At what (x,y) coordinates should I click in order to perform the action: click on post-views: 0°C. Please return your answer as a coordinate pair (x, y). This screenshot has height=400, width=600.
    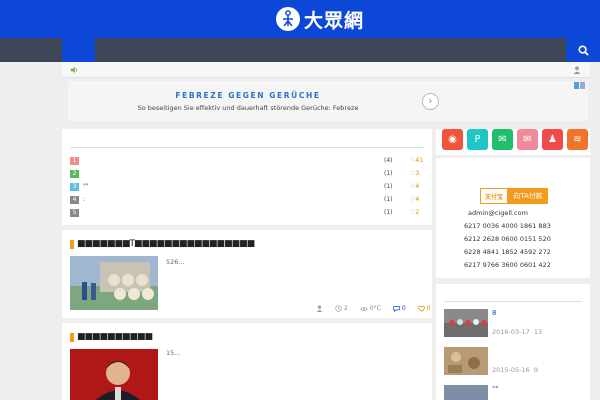
    Looking at the image, I should click on (375, 308).